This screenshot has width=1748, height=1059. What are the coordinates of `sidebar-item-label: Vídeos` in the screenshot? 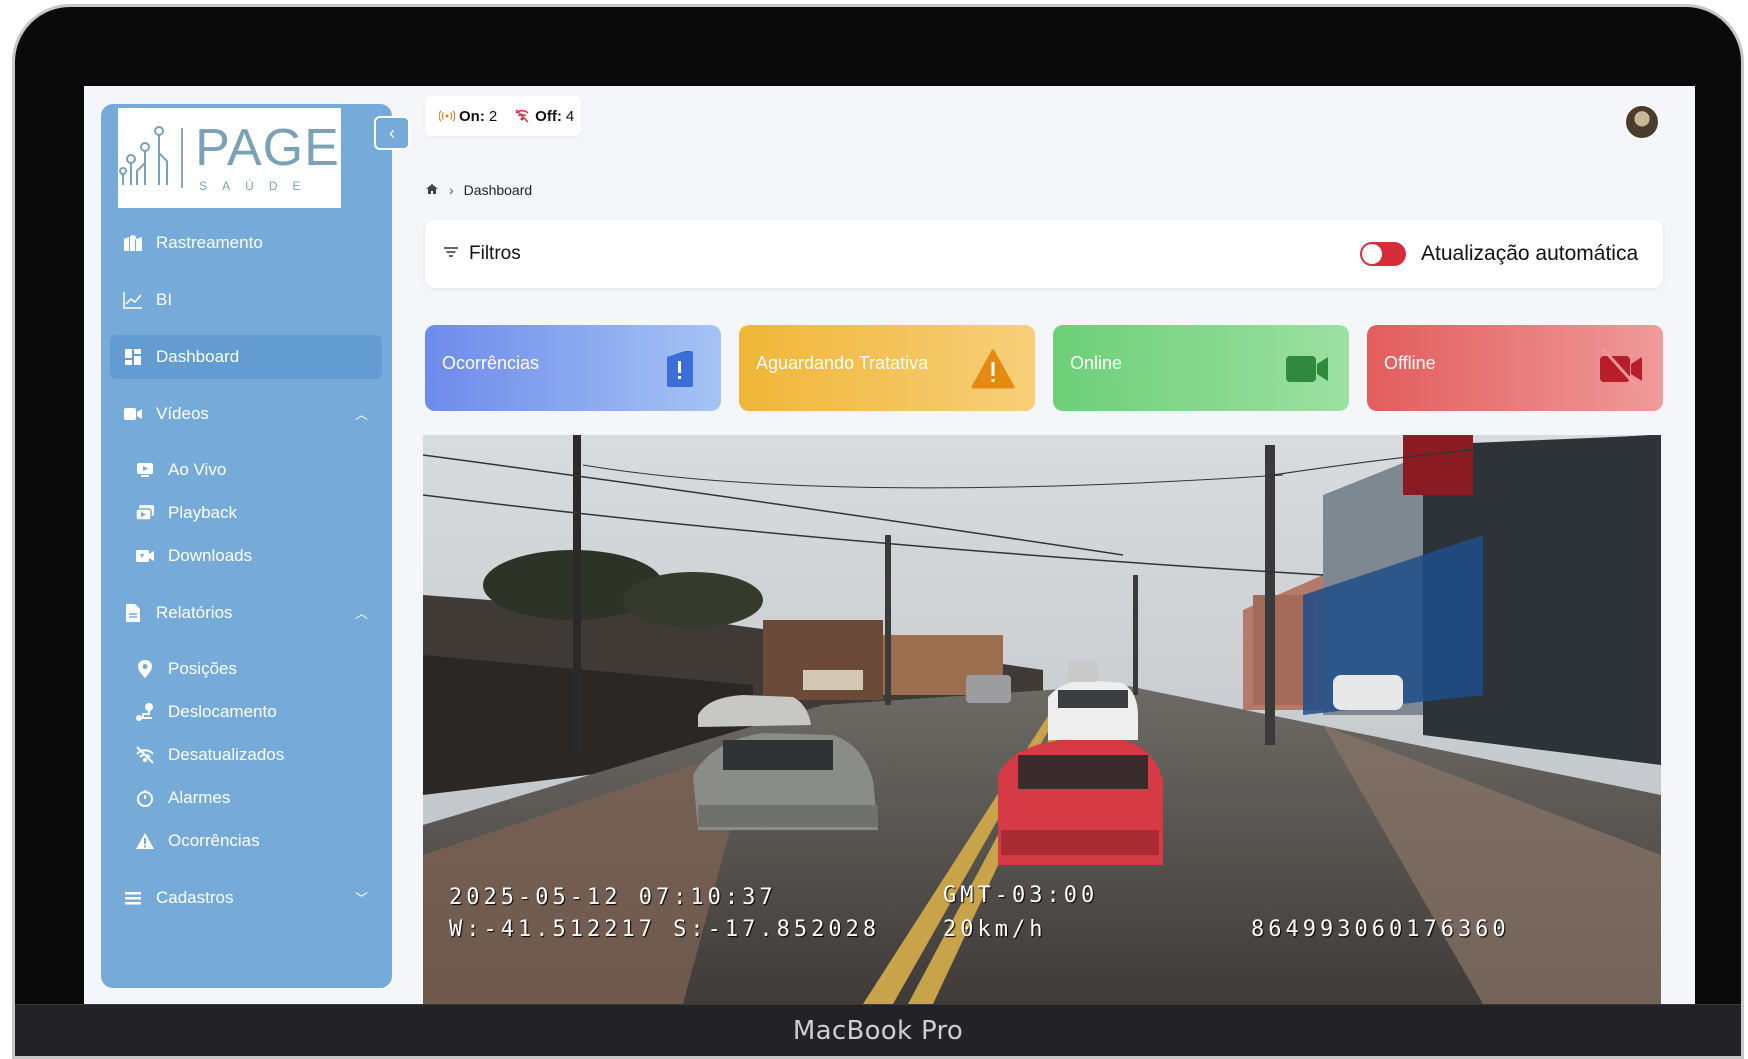 It's located at (182, 413).